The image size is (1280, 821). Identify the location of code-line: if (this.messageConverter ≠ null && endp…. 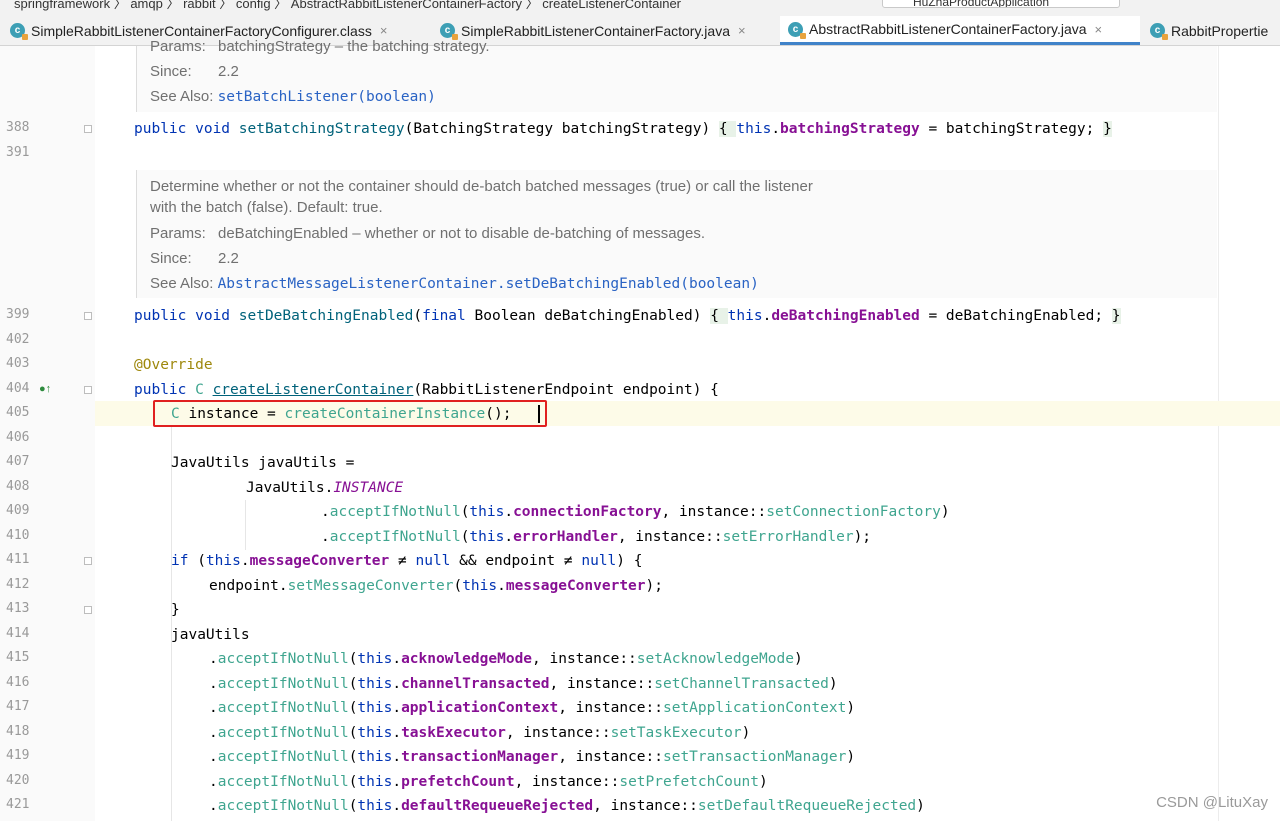
(407, 561).